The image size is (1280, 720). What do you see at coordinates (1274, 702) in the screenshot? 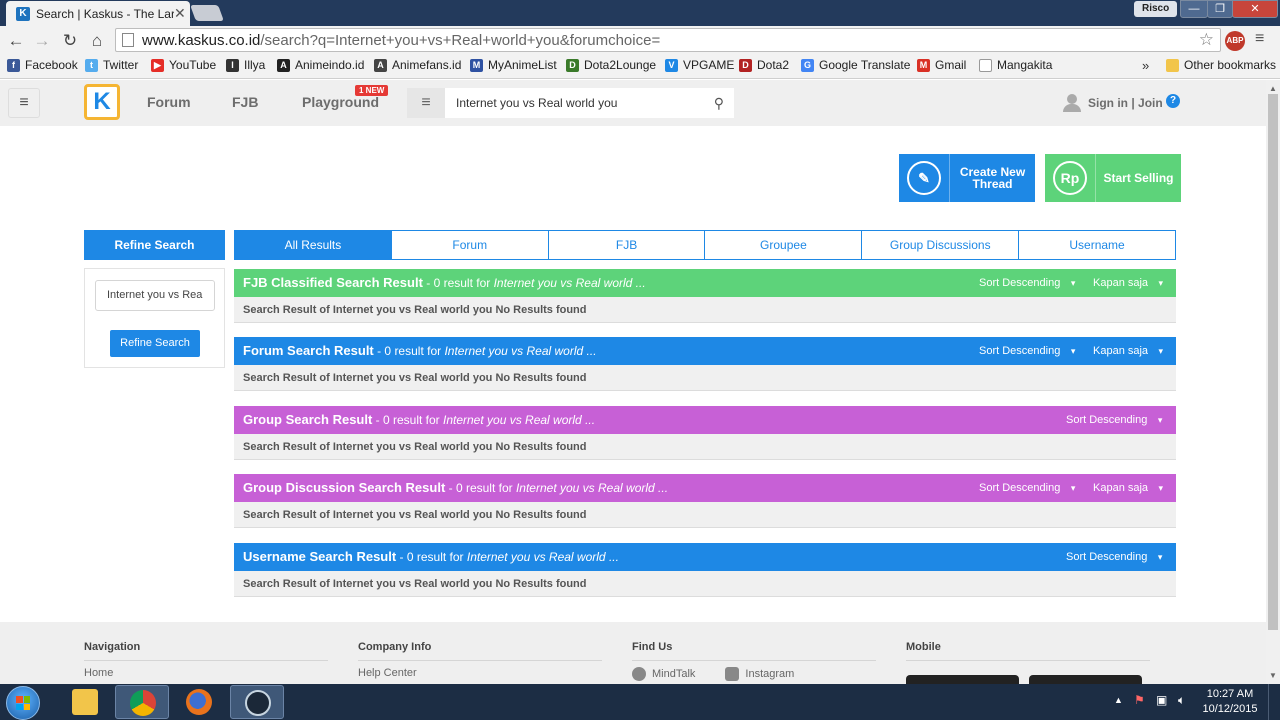
I see `show-desktop-button` at bounding box center [1274, 702].